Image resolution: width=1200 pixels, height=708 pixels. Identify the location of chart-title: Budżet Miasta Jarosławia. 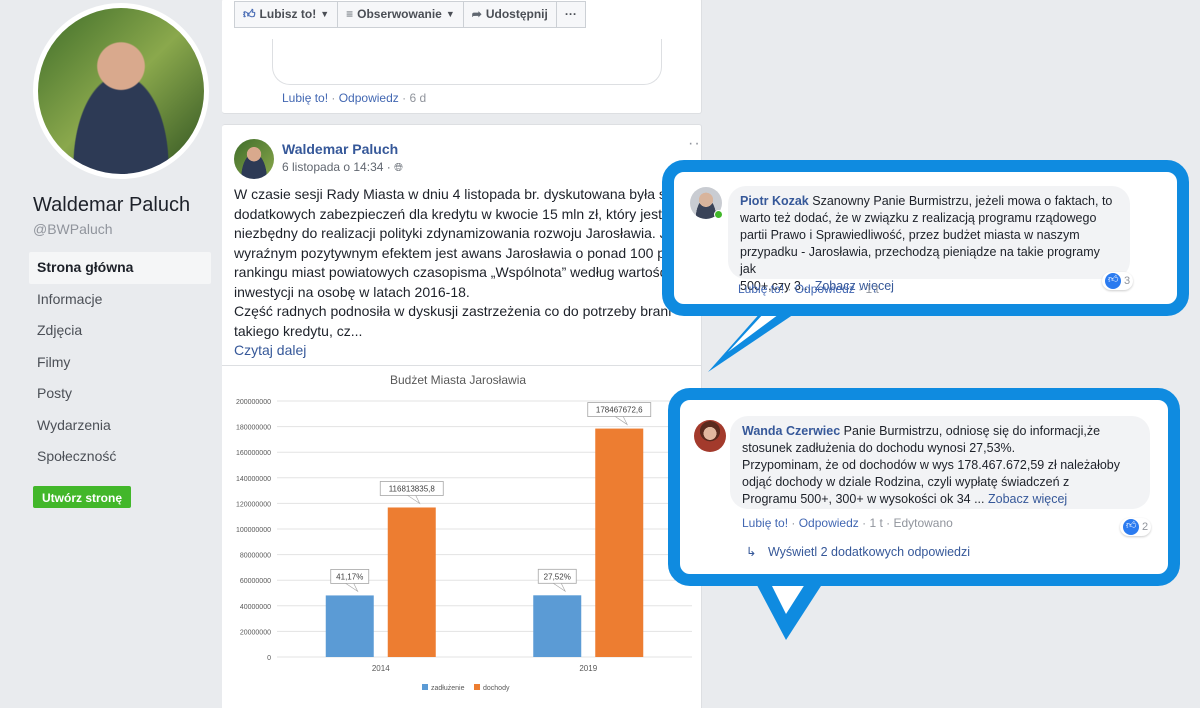
(458, 380).